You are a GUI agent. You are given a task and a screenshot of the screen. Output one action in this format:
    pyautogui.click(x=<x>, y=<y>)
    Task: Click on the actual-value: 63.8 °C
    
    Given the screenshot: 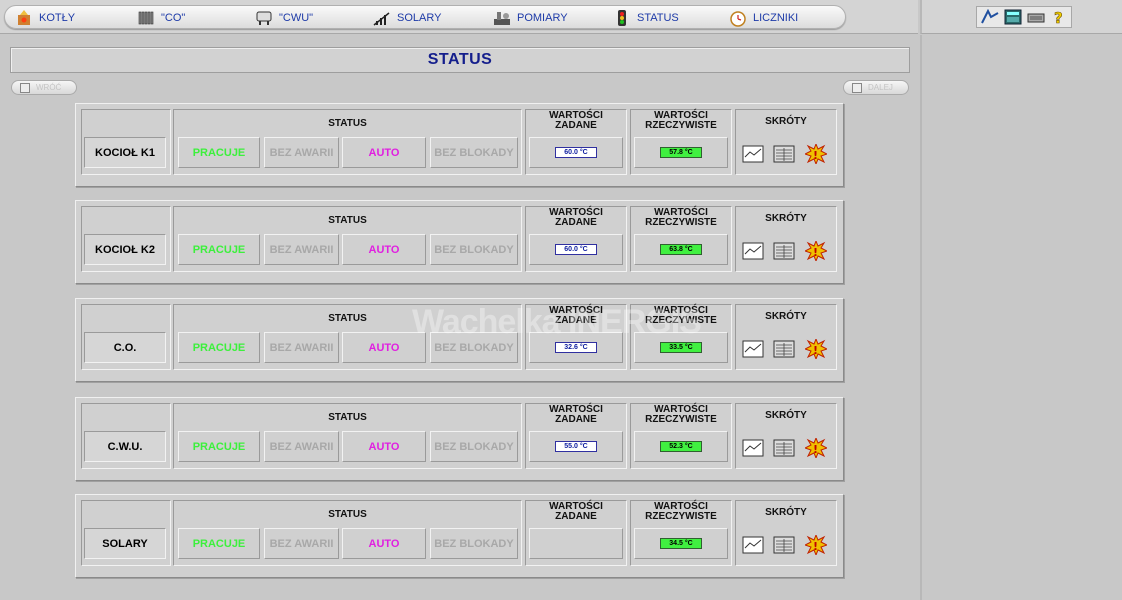 What is the action you would take?
    pyautogui.click(x=681, y=249)
    